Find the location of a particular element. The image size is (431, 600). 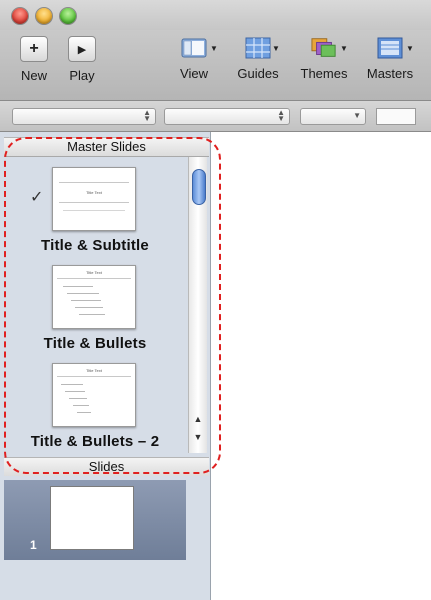

scroll-thumb is located at coordinates (199, 187).